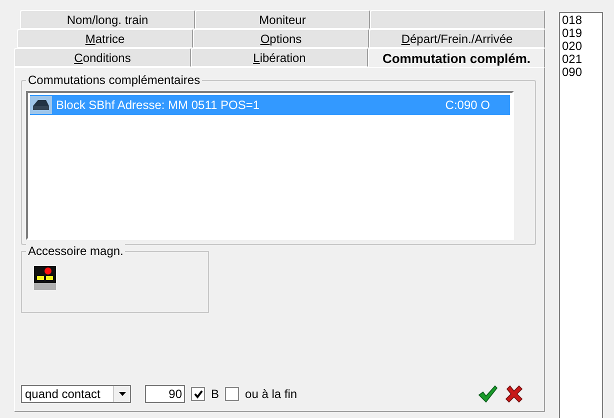 Image resolution: width=614 pixels, height=418 pixels. I want to click on list-item: 020, so click(581, 46).